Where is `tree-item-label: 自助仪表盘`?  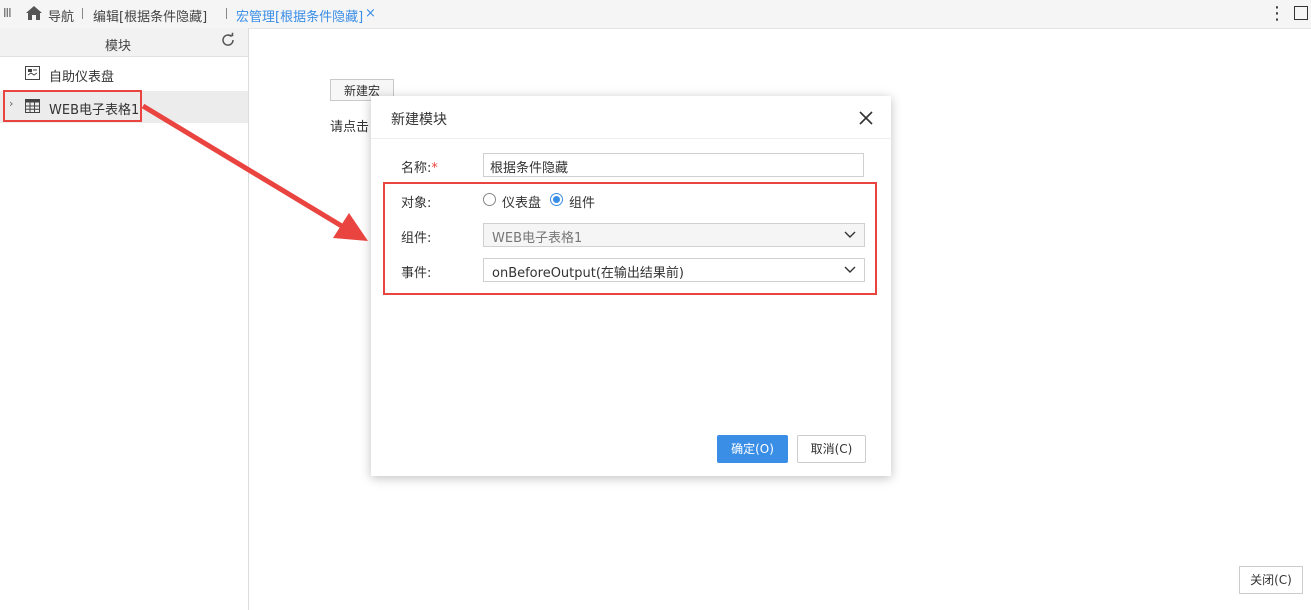
tree-item-label: 自助仪表盘 is located at coordinates (82, 77).